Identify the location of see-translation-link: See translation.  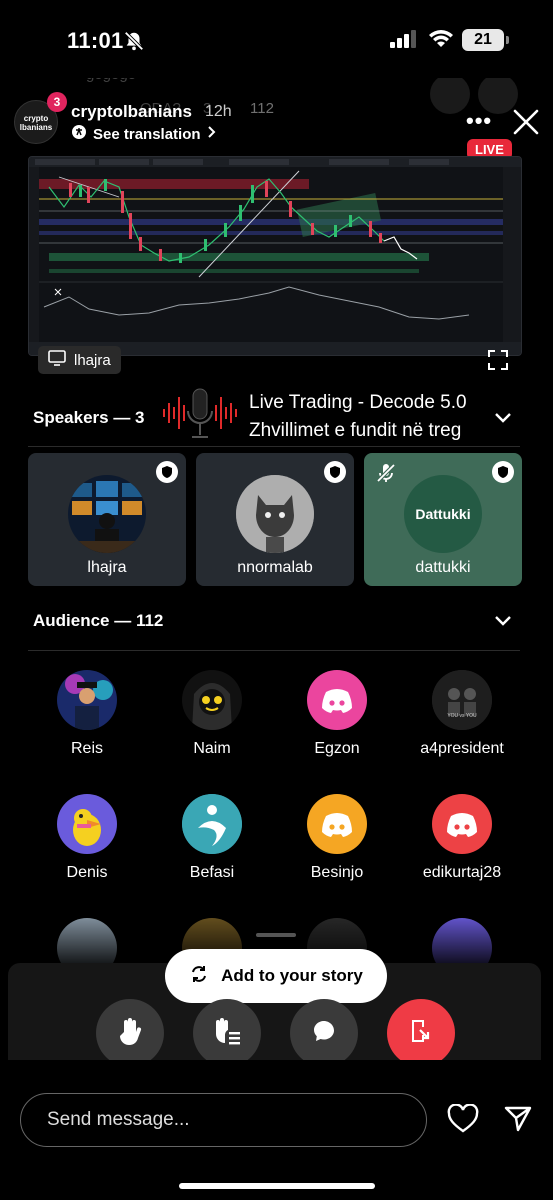
(144, 134).